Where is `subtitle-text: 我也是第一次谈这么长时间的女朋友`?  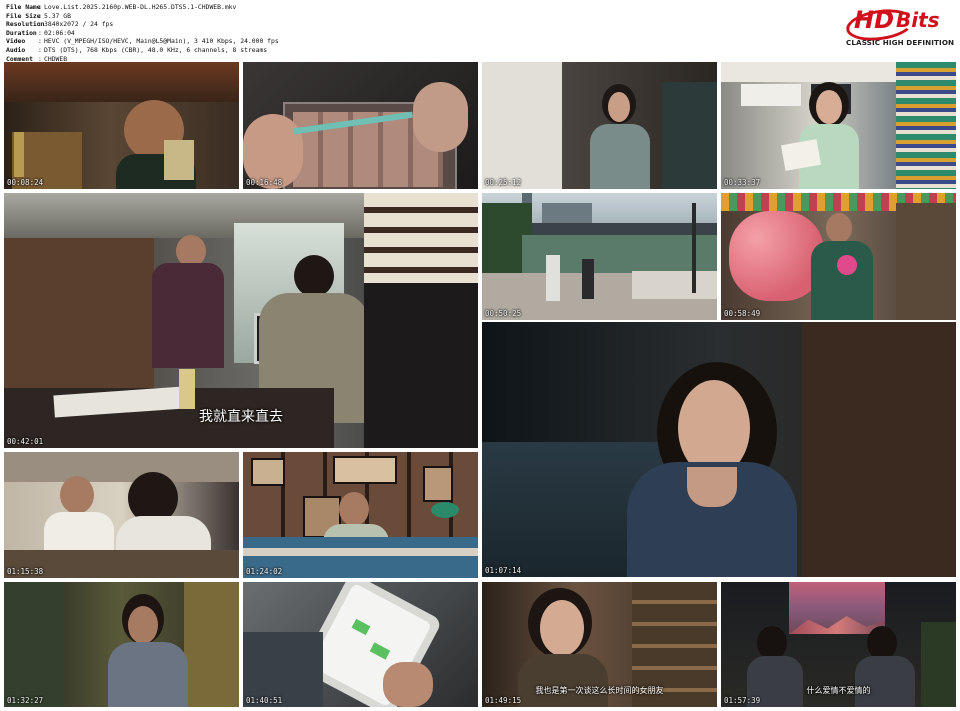 subtitle-text: 我也是第一次谈这么长时间的女朋友 is located at coordinates (599, 690).